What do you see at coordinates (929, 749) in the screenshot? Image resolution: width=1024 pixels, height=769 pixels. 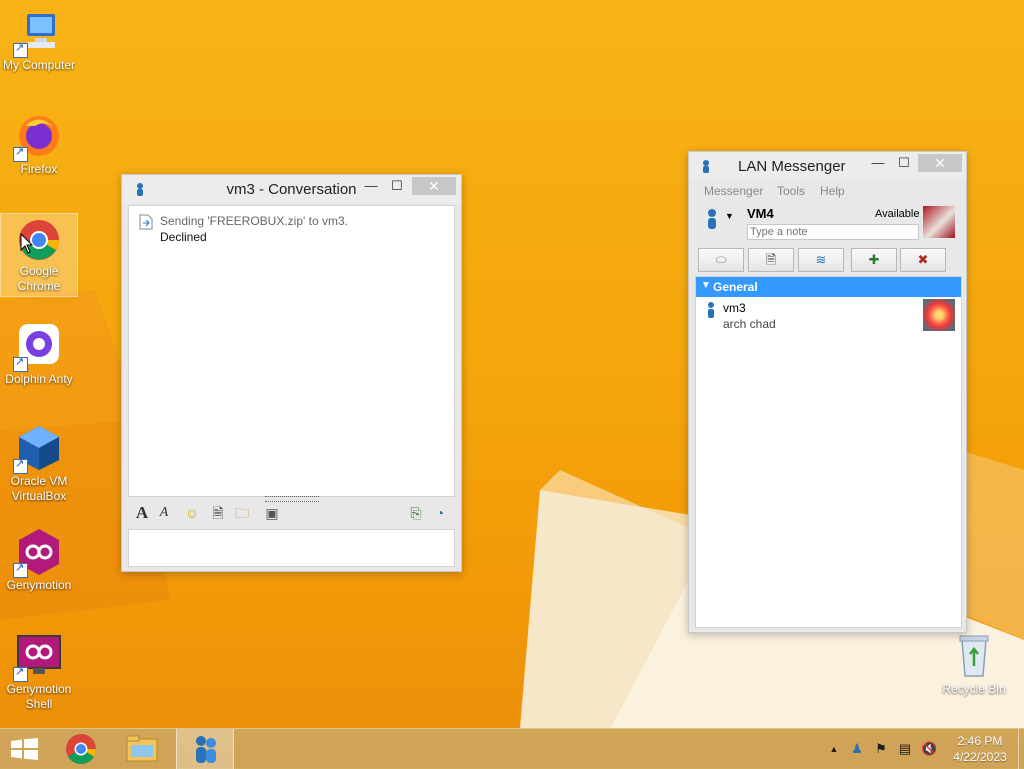 I see `volume-muted-icon: 🔇` at bounding box center [929, 749].